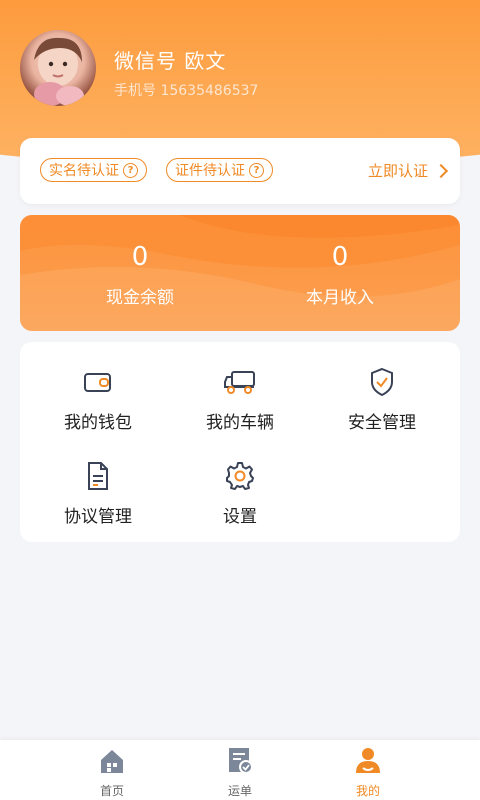 The height and width of the screenshot is (800, 480). Describe the element at coordinates (112, 760) in the screenshot. I see `home-icon` at that location.